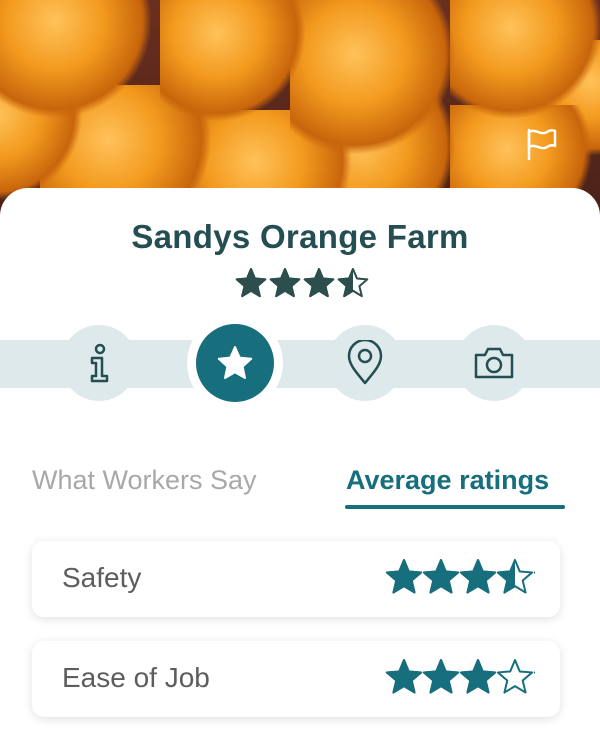  Describe the element at coordinates (296, 679) in the screenshot. I see `rating-card-ease-of-job: Ease of Job` at that location.